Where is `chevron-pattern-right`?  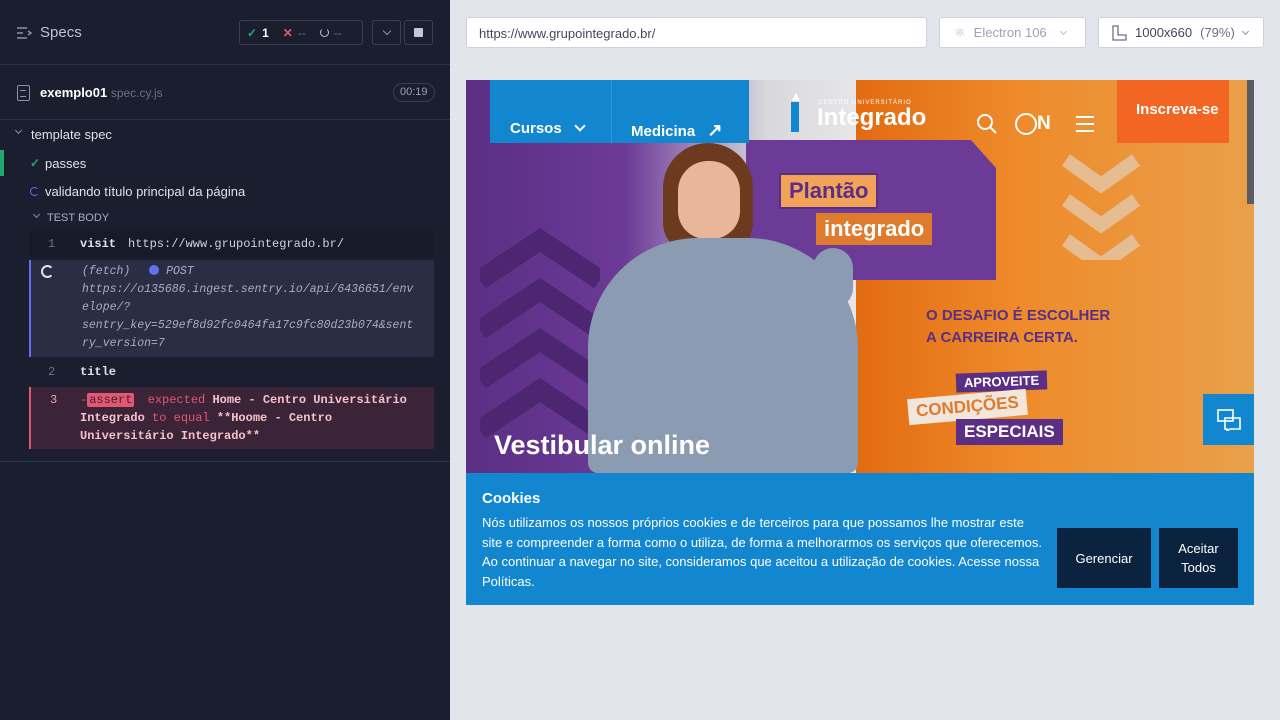 chevron-pattern-right is located at coordinates (1101, 207).